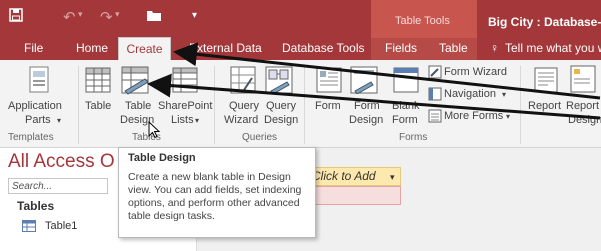 The width and height of the screenshot is (601, 251). I want to click on arrow-to-table-design, so click(374, 96).